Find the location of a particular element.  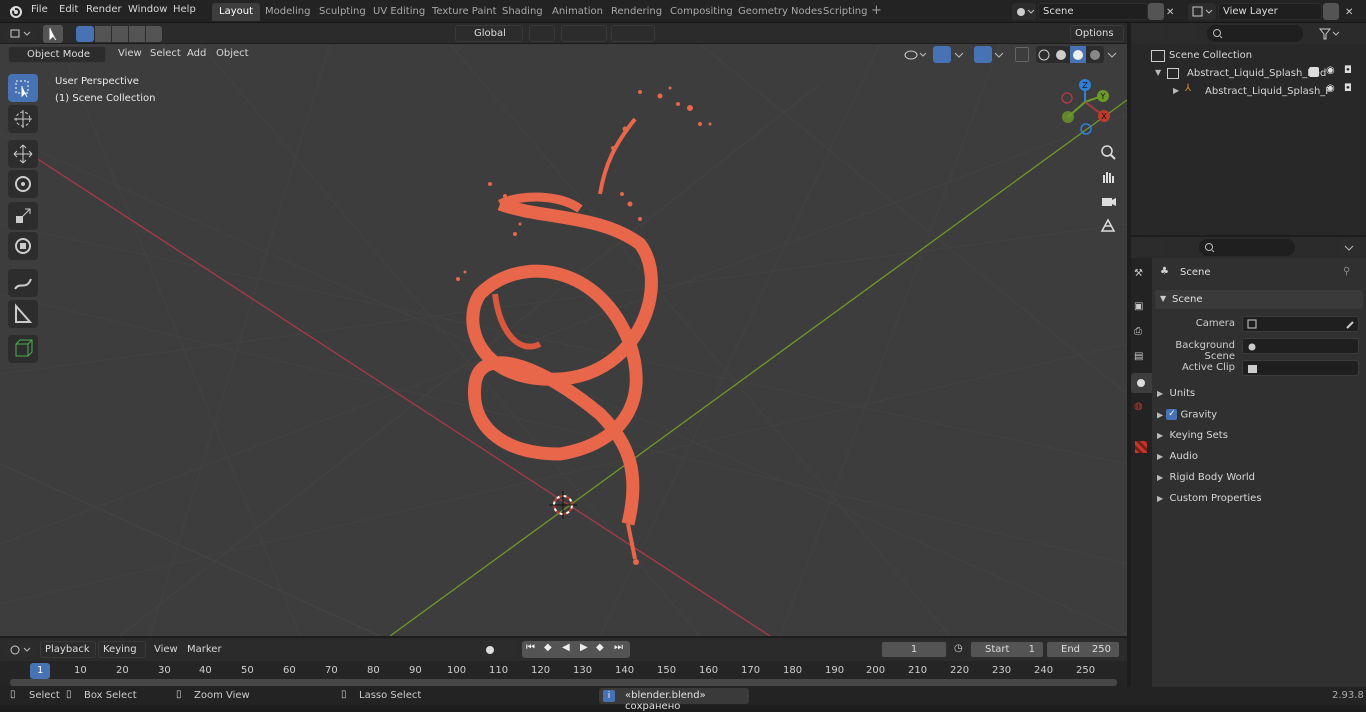

exclude-checkbox is located at coordinates (1314, 72).